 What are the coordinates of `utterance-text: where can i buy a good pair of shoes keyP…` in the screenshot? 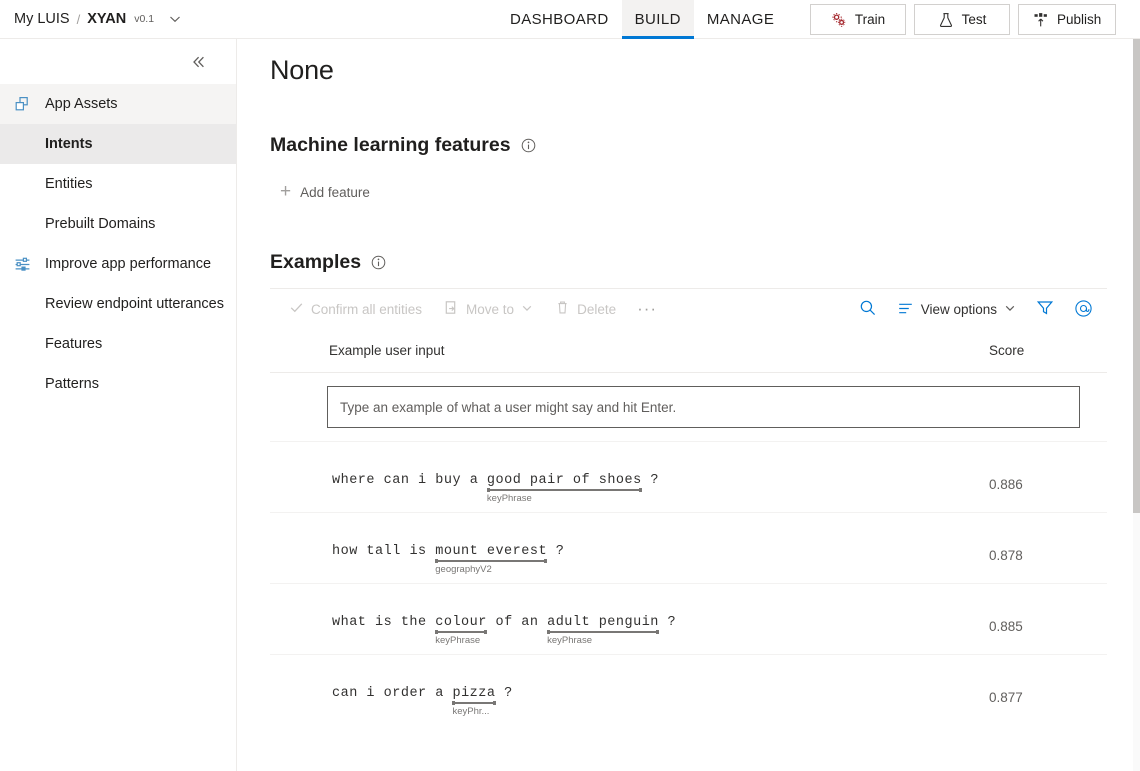 It's located at (614, 472).